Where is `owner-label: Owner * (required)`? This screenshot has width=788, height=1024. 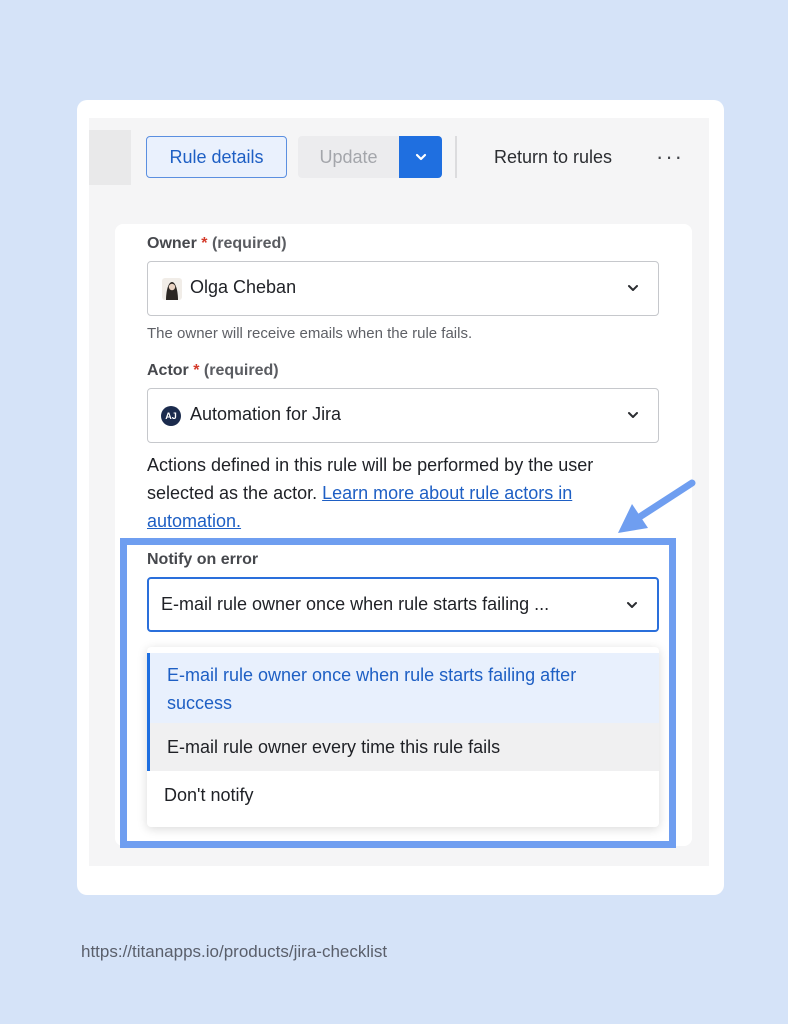
owner-label: Owner * (required) is located at coordinates (217, 243).